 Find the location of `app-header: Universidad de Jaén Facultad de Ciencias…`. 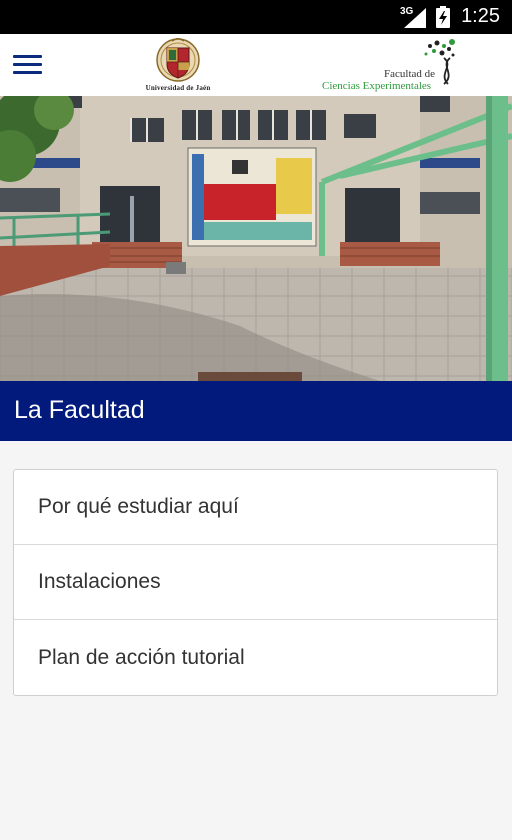

app-header: Universidad de Jaén Facultad de Ciencias… is located at coordinates (256, 65).